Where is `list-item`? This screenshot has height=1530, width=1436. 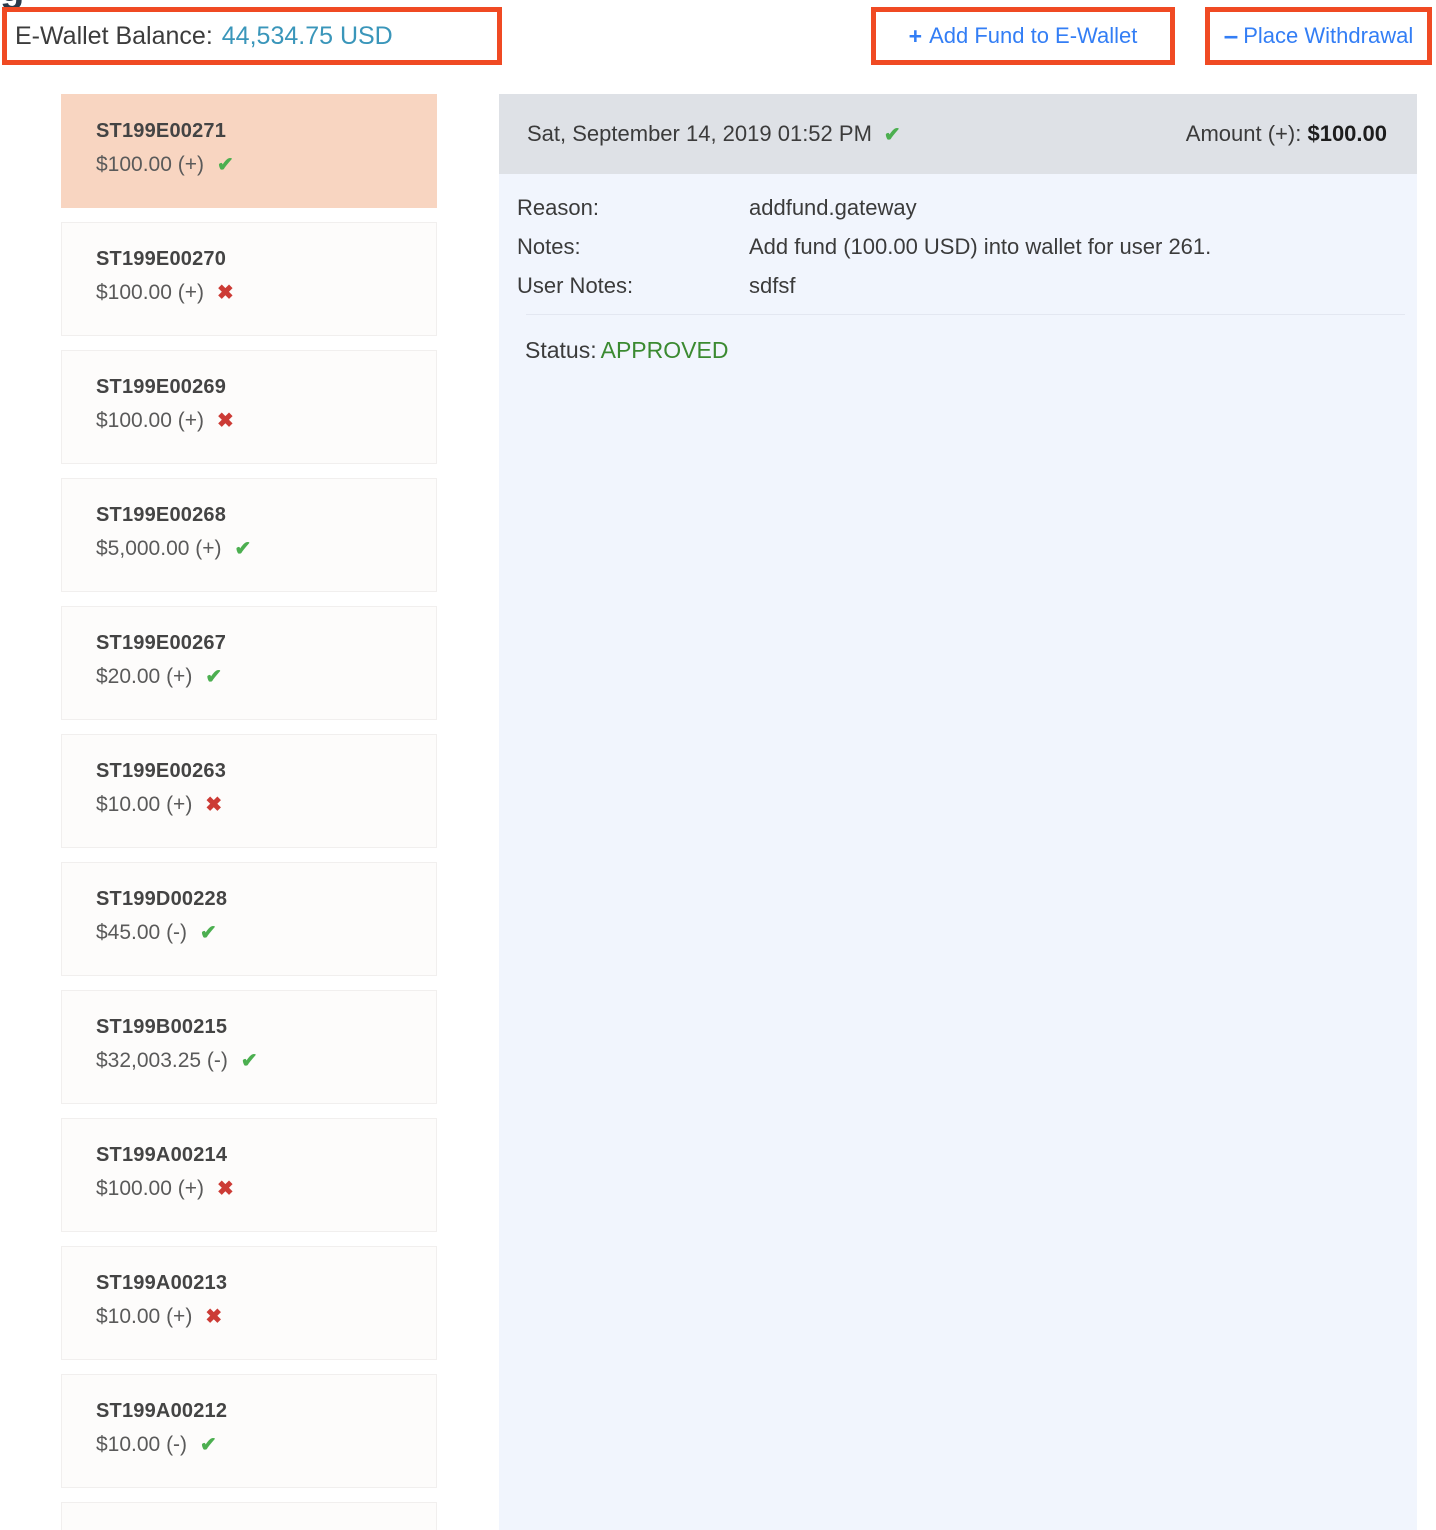 list-item is located at coordinates (249, 1516).